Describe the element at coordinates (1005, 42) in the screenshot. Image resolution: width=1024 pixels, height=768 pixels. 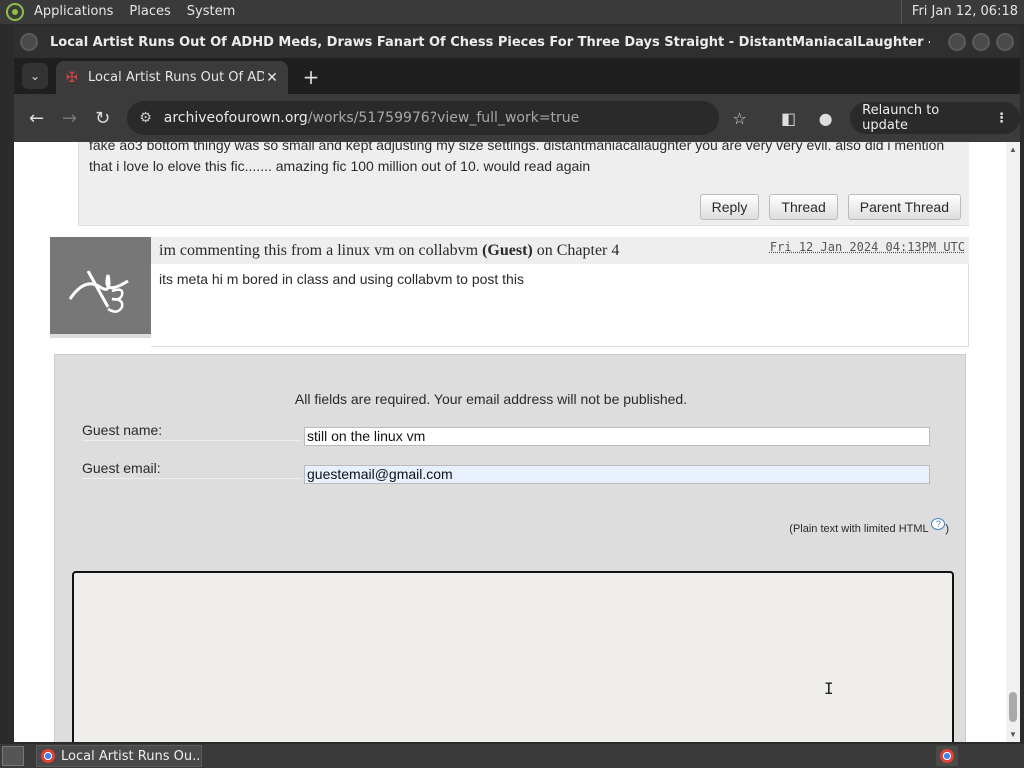
I see `close-window-icon` at that location.